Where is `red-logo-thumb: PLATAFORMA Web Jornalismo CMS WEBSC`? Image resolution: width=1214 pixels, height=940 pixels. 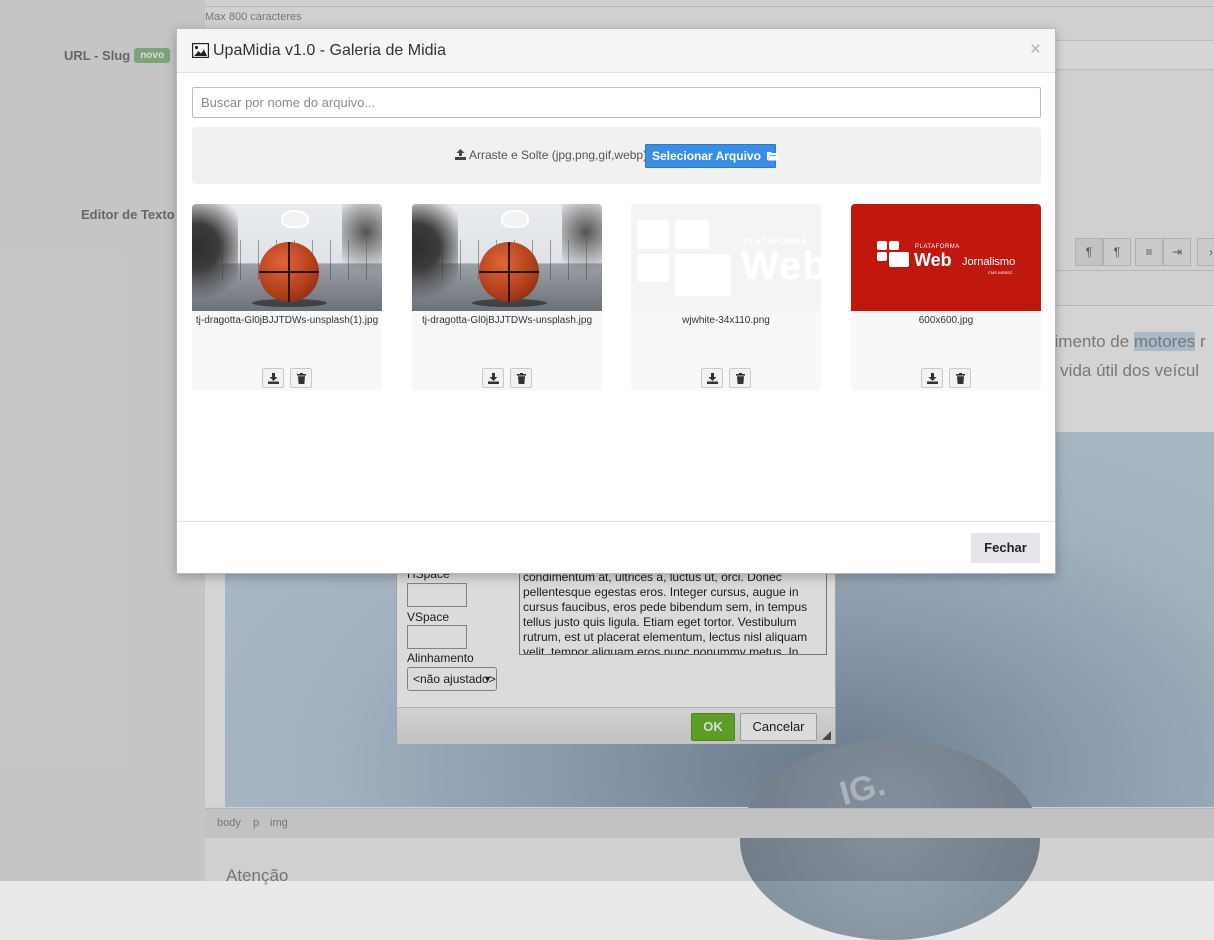
red-logo-thumb: PLATAFORMA Web Jornalismo CMS WEBSC is located at coordinates (946, 257).